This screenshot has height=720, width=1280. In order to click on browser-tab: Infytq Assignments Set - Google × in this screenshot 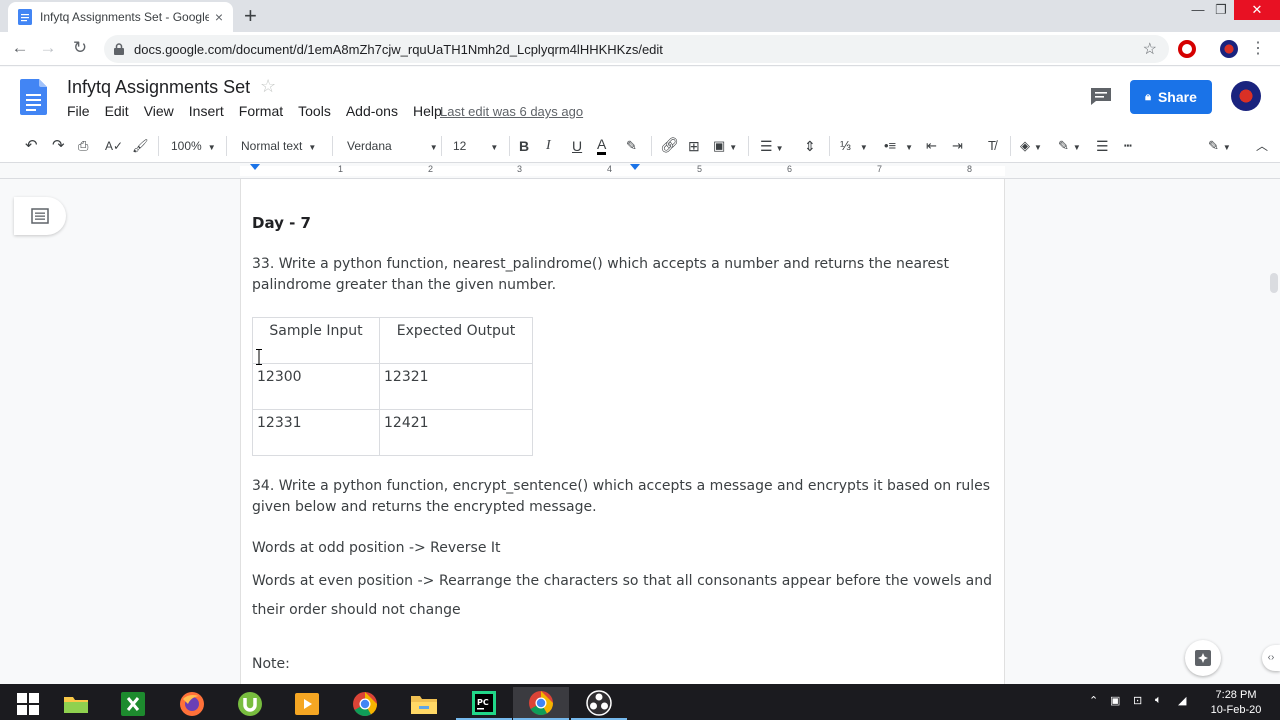, I will do `click(120, 17)`.